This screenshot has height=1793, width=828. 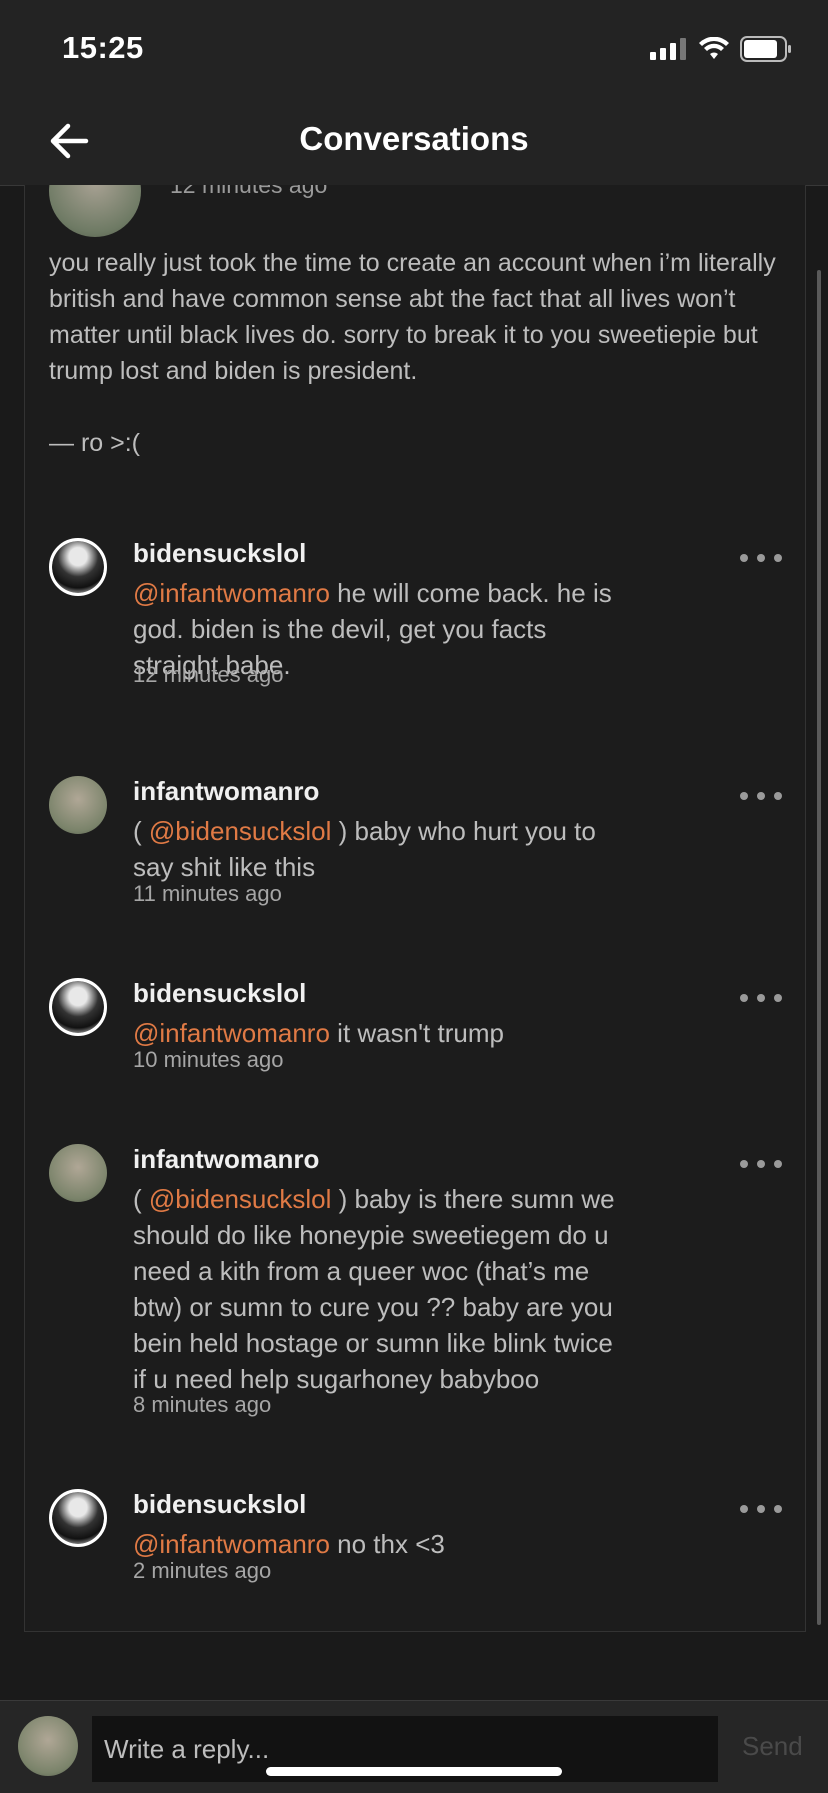 What do you see at coordinates (202, 1570) in the screenshot?
I see `comment-timestamp: 2 minutes ago` at bounding box center [202, 1570].